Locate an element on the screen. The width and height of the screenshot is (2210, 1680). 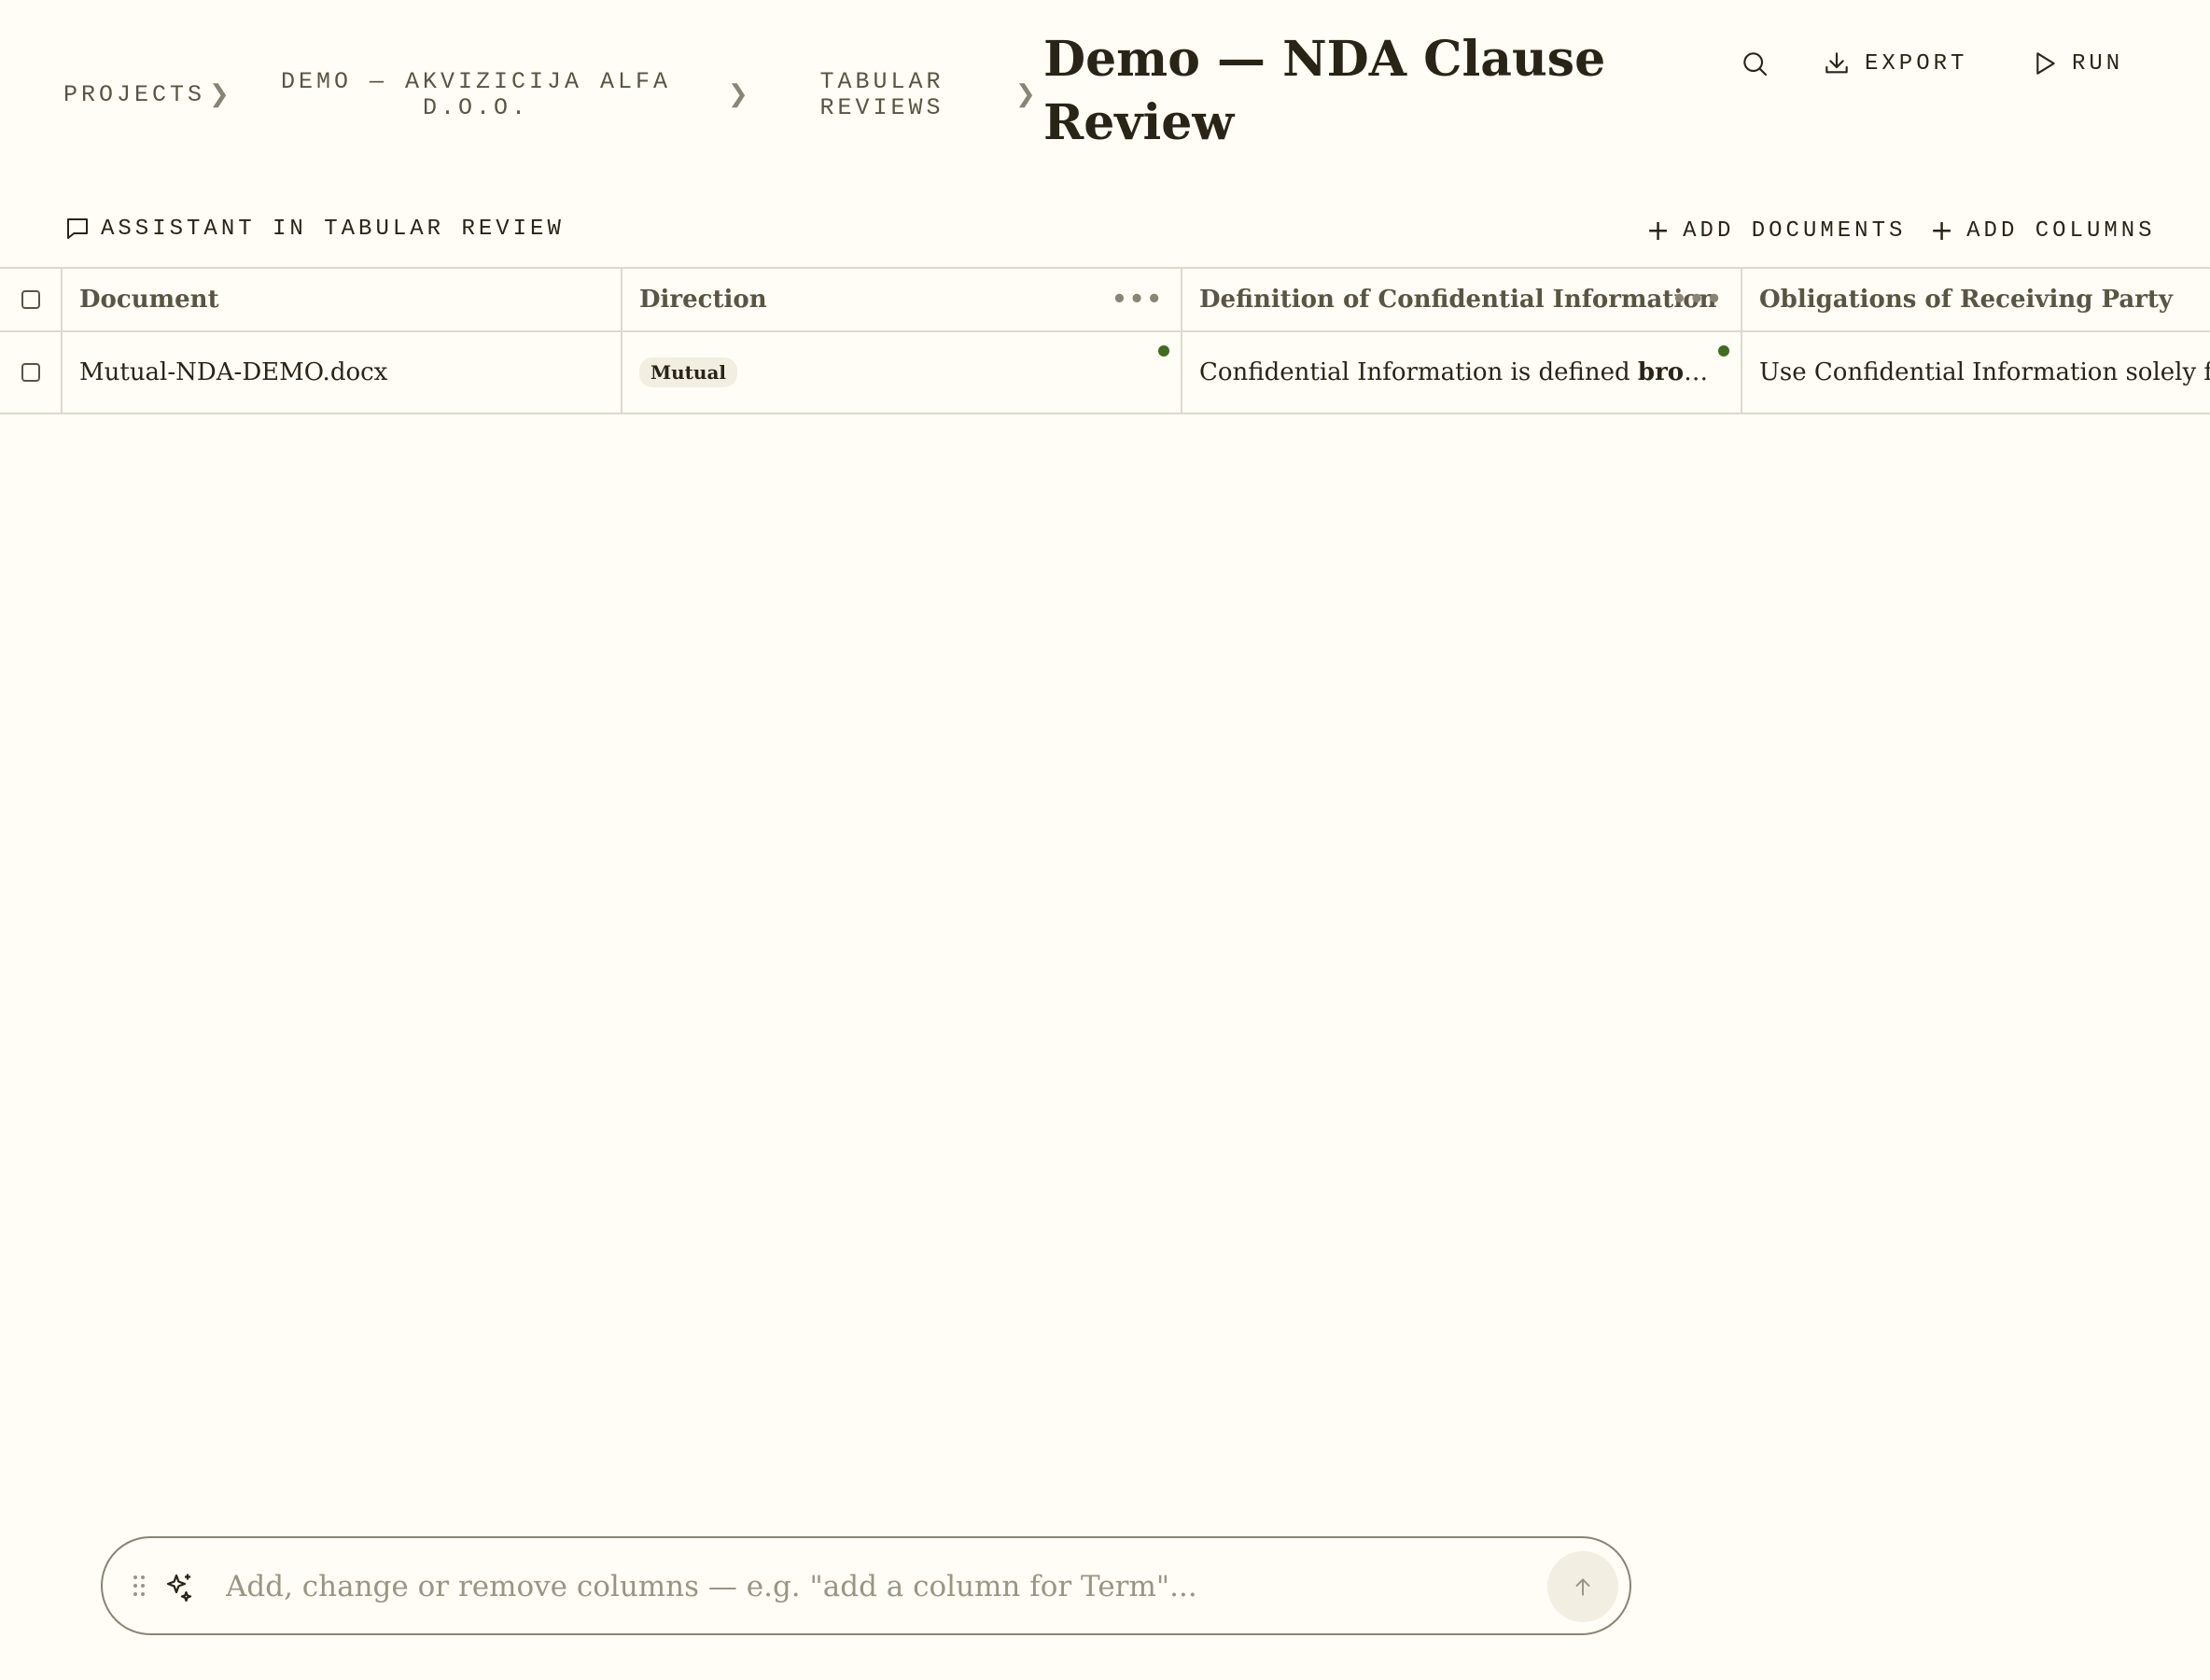
export-label: EXPORT is located at coordinates (1916, 63).